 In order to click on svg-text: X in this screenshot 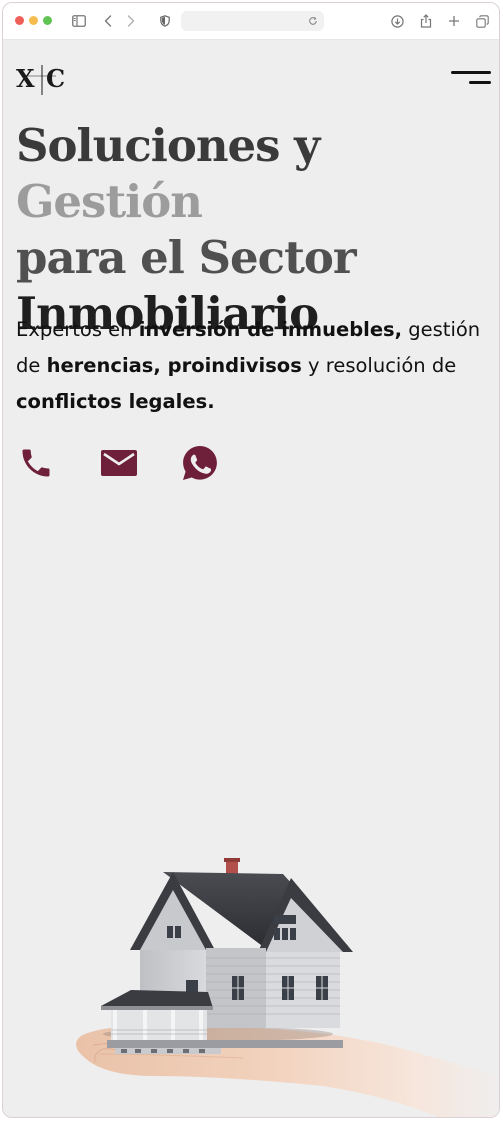, I will do `click(25, 78)`.